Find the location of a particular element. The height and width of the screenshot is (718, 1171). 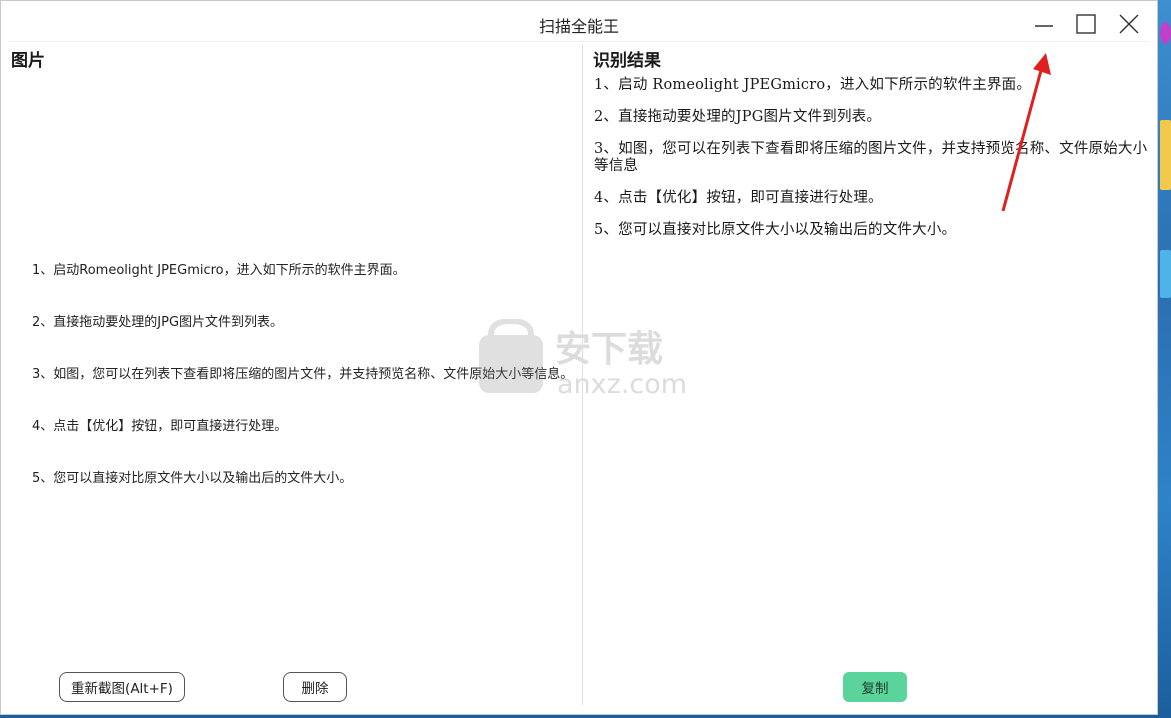

title-separator is located at coordinates (579, 41).